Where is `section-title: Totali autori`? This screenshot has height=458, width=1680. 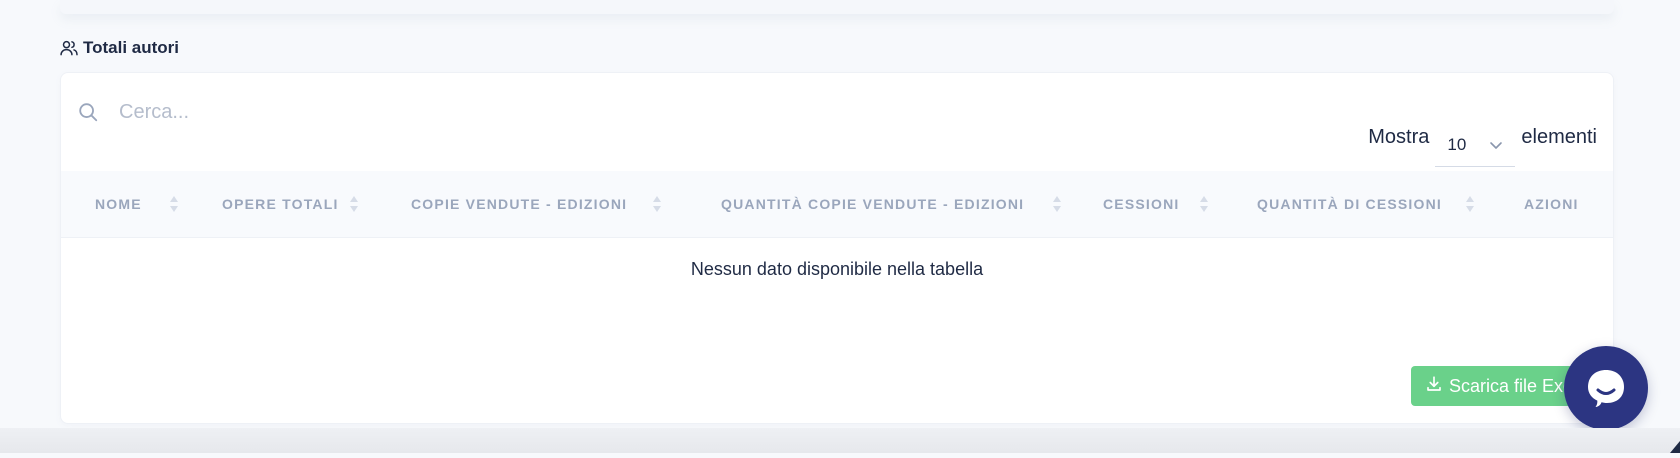 section-title: Totali autori is located at coordinates (119, 48).